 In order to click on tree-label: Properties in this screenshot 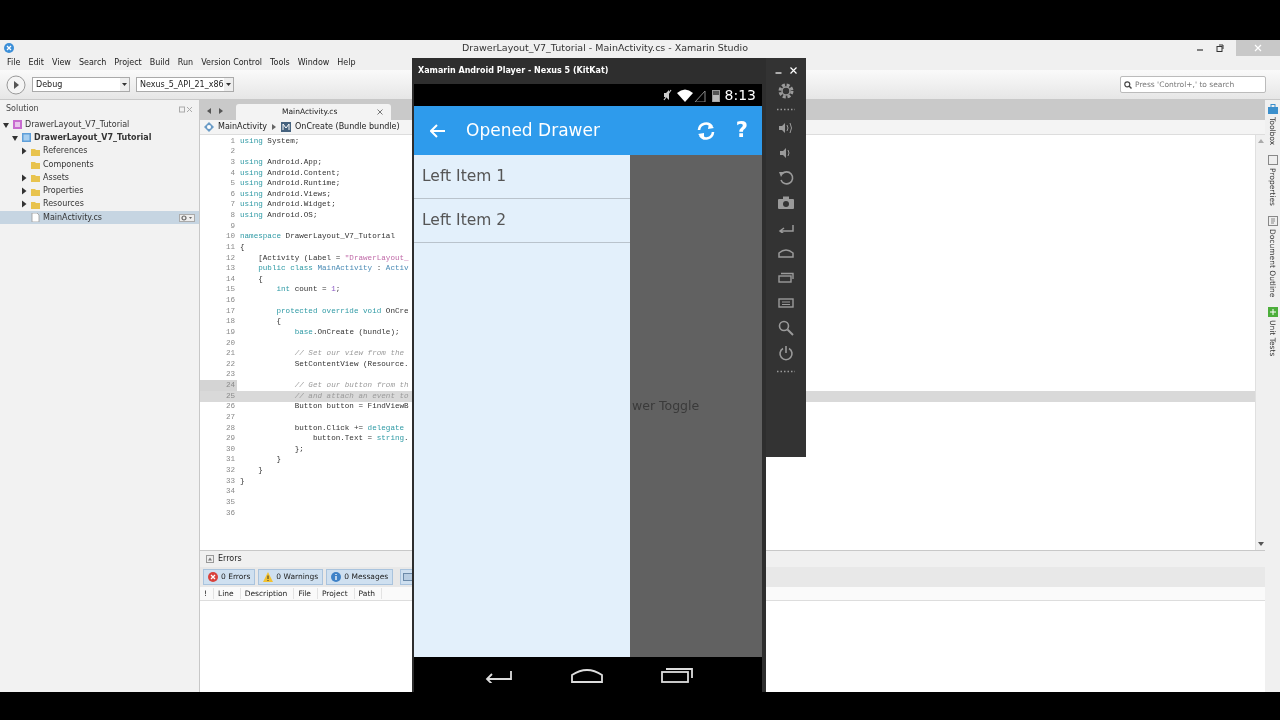, I will do `click(63, 191)`.